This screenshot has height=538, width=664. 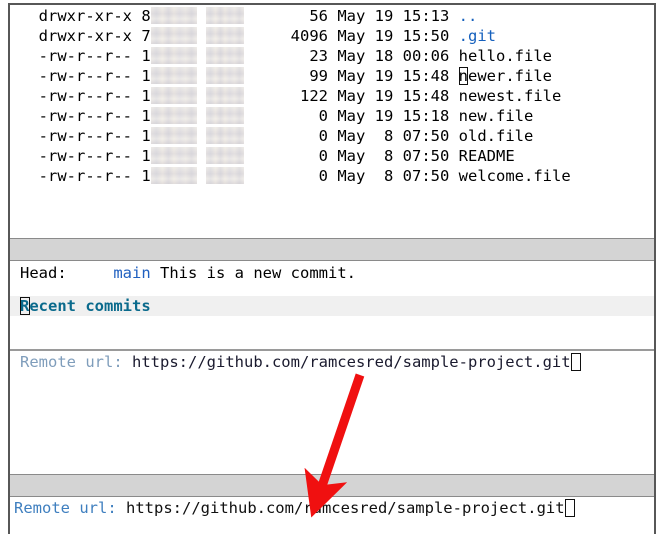 What do you see at coordinates (121, 508) in the screenshot?
I see `minibuffer-gap` at bounding box center [121, 508].